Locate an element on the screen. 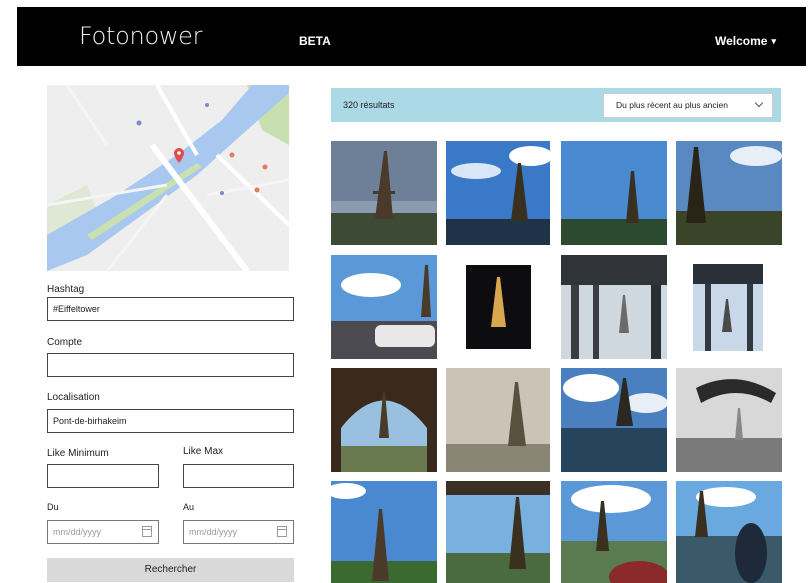 This screenshot has height=583, width=808. like-max-label: Like Max is located at coordinates (203, 451).